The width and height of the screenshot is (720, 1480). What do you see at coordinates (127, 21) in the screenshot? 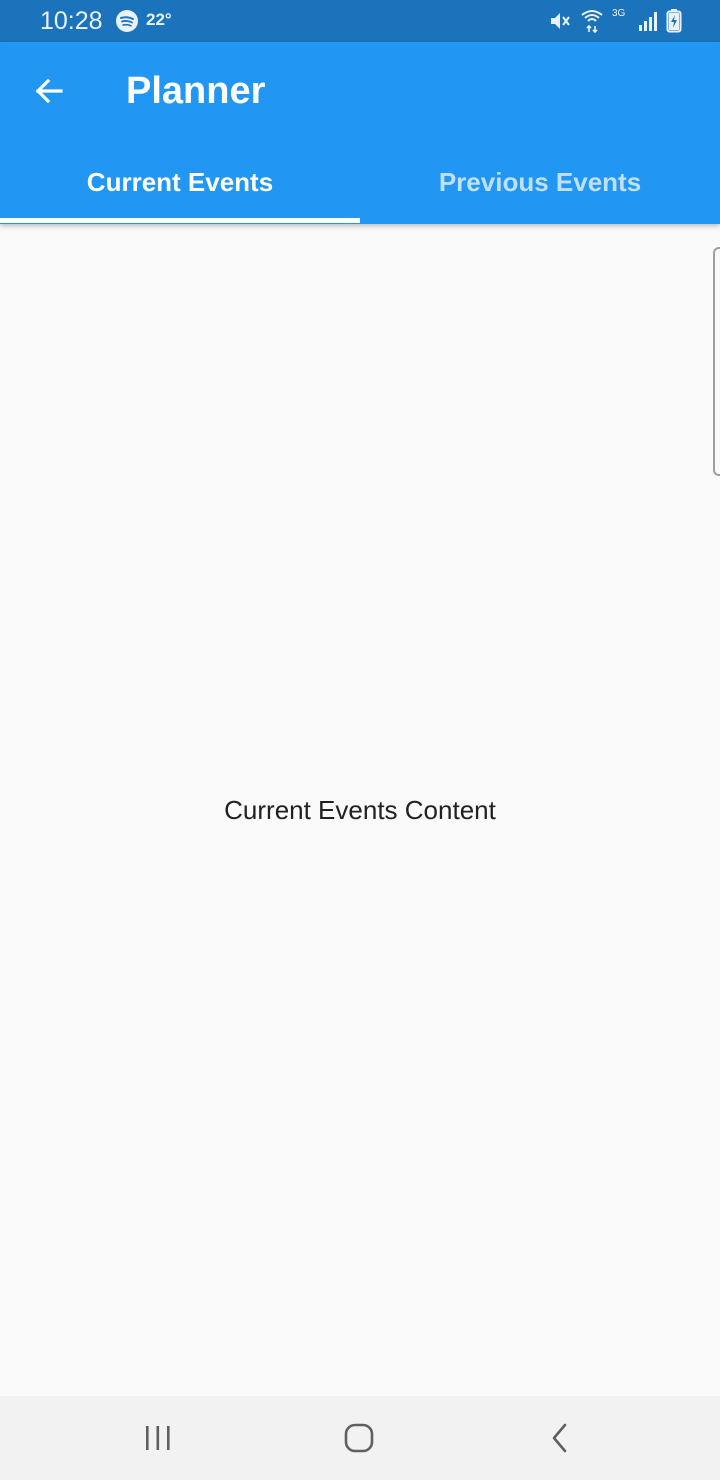
I see `spotify-icon` at bounding box center [127, 21].